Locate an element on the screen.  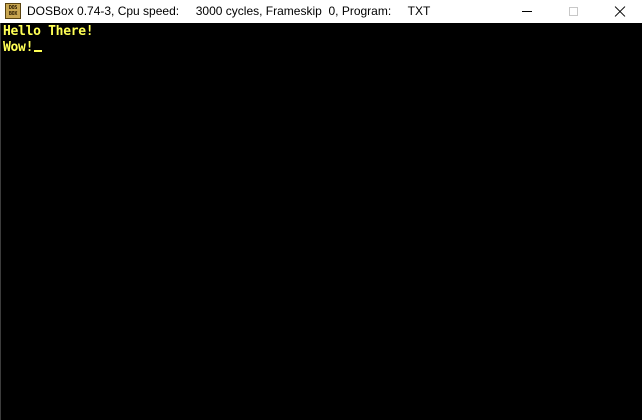
maximize-icon is located at coordinates (573, 11).